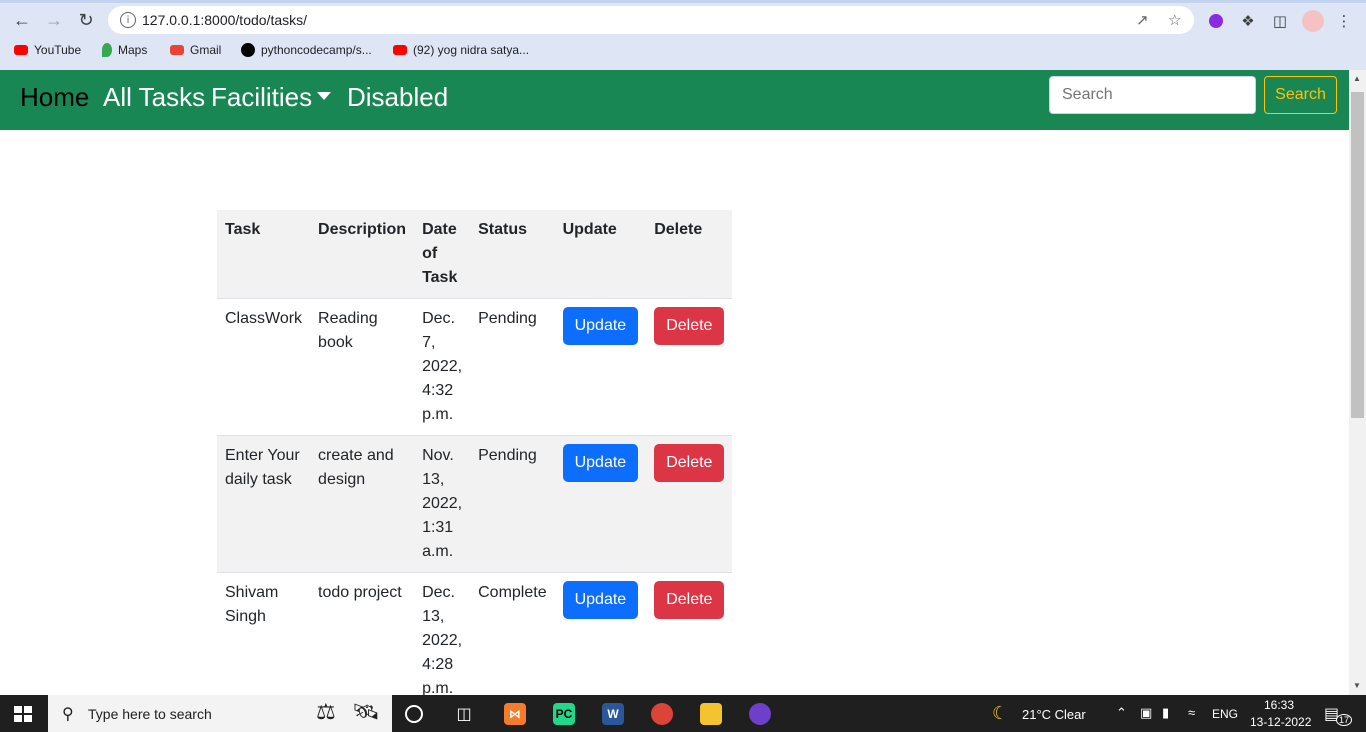  Describe the element at coordinates (1121, 713) in the screenshot. I see `chevron-up-icon: ⌃` at that location.